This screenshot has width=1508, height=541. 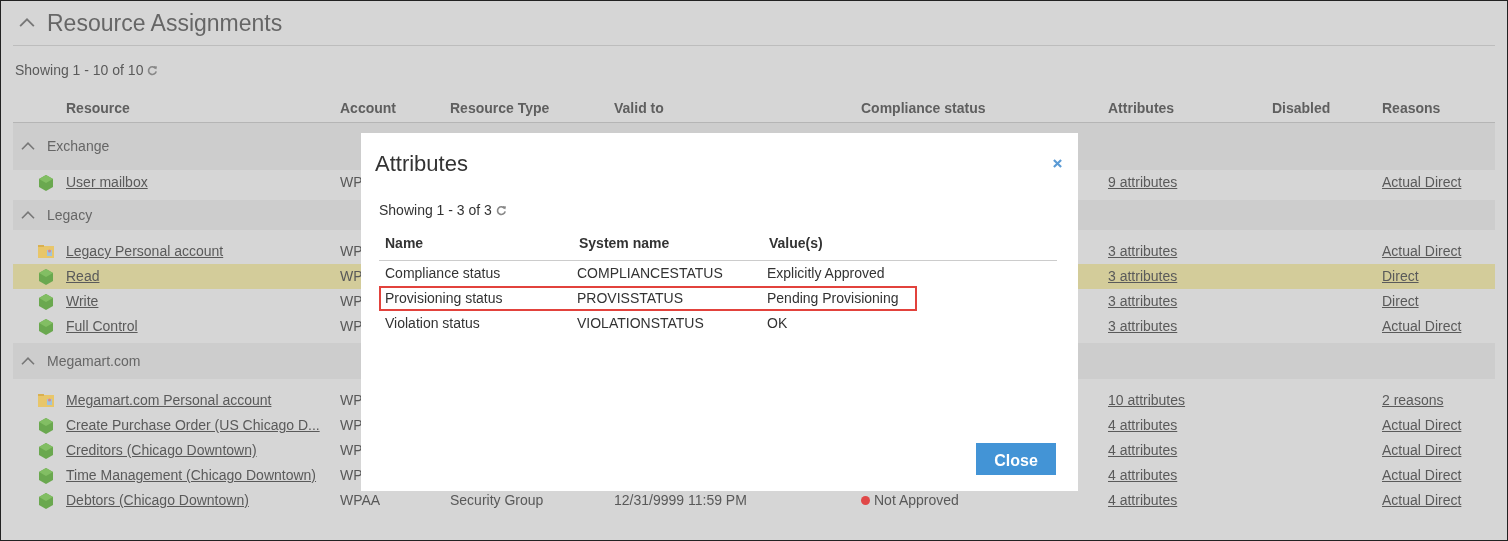 What do you see at coordinates (444, 298) in the screenshot?
I see `table-cell-text: Provisioning status` at bounding box center [444, 298].